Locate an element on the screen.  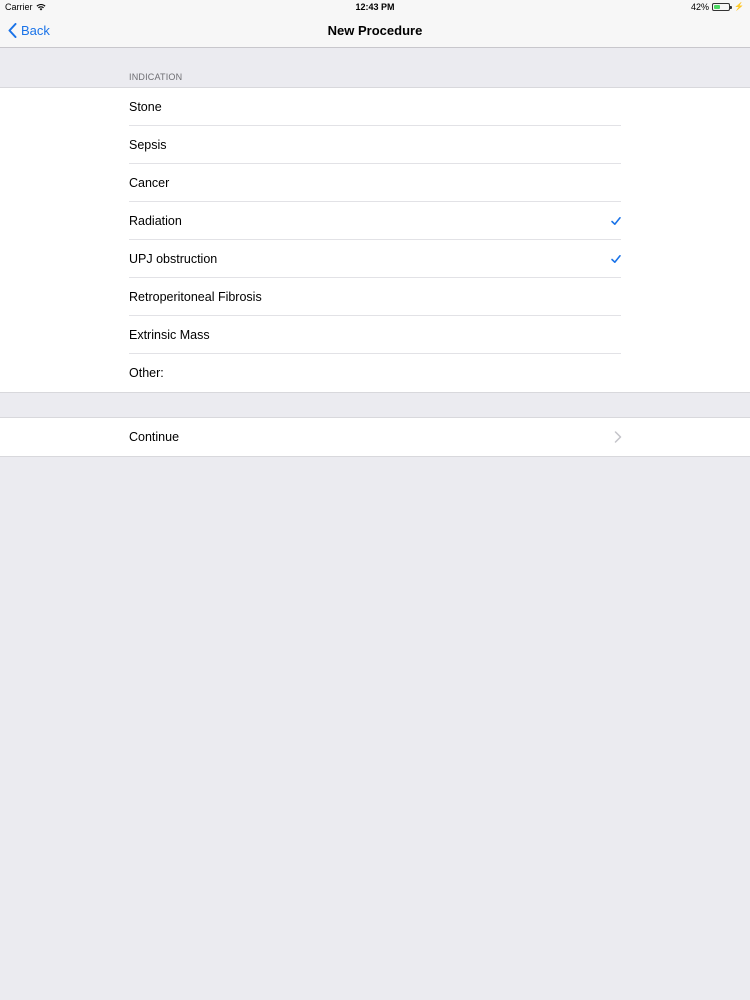
page-title: New Procedure is located at coordinates (375, 30).